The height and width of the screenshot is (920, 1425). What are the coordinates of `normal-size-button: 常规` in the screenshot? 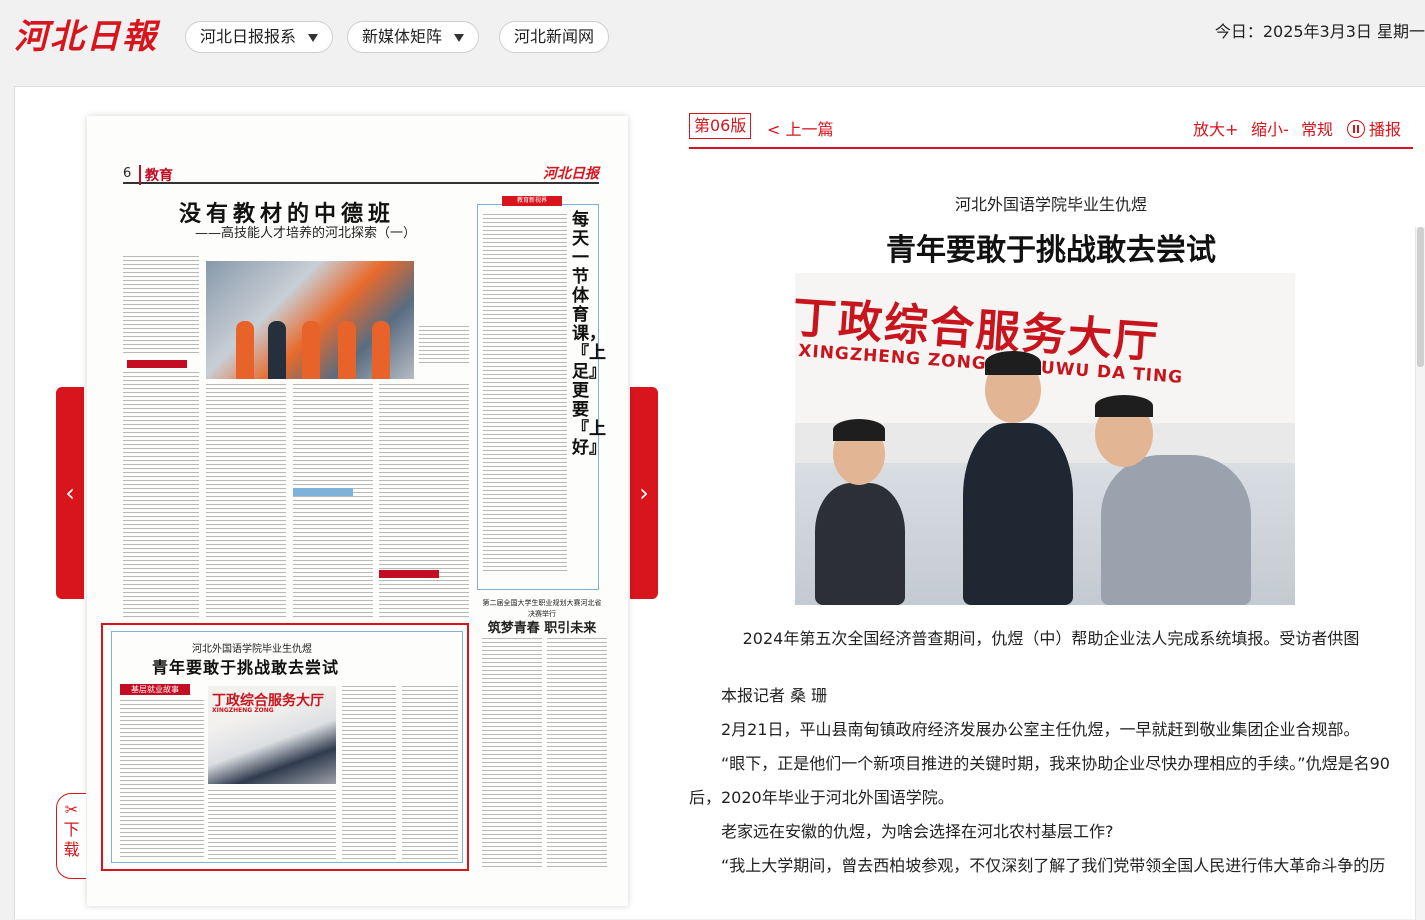 It's located at (1317, 128).